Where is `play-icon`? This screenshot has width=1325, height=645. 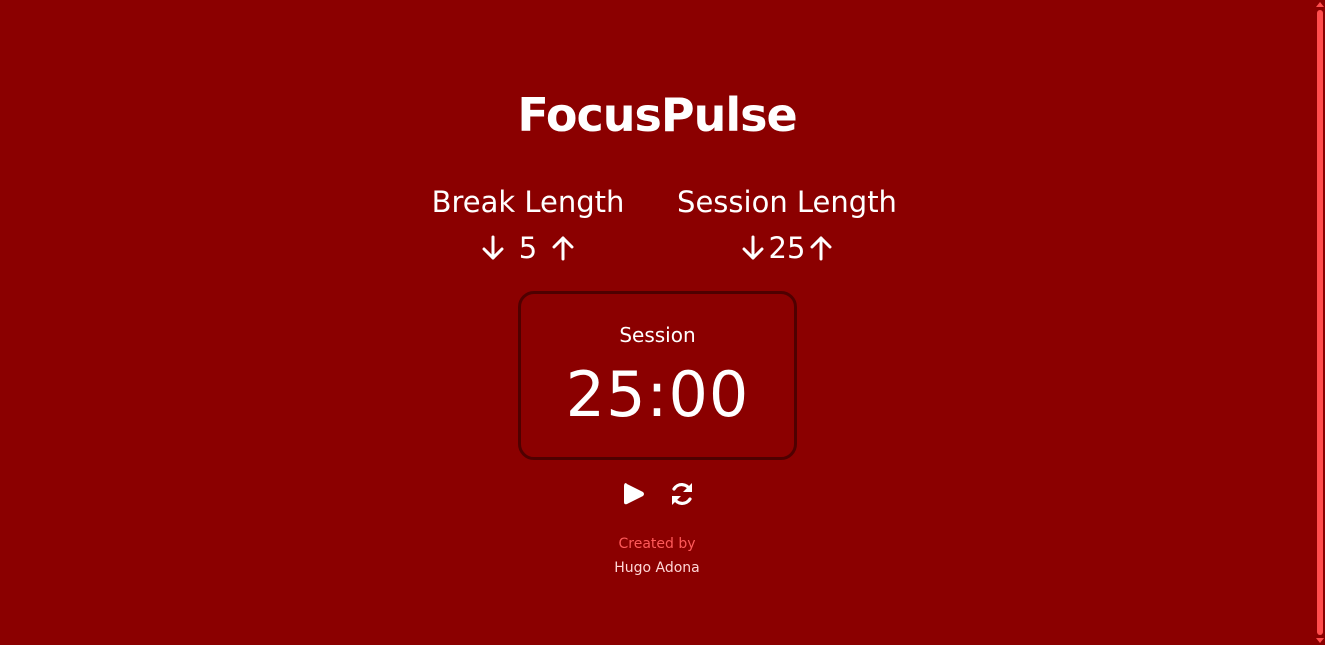 play-icon is located at coordinates (634, 494).